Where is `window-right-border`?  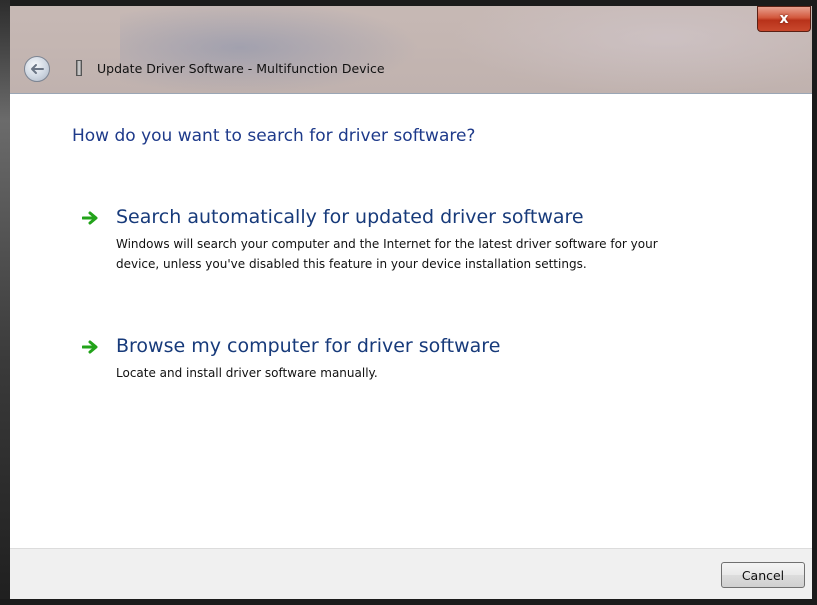 window-right-border is located at coordinates (814, 302).